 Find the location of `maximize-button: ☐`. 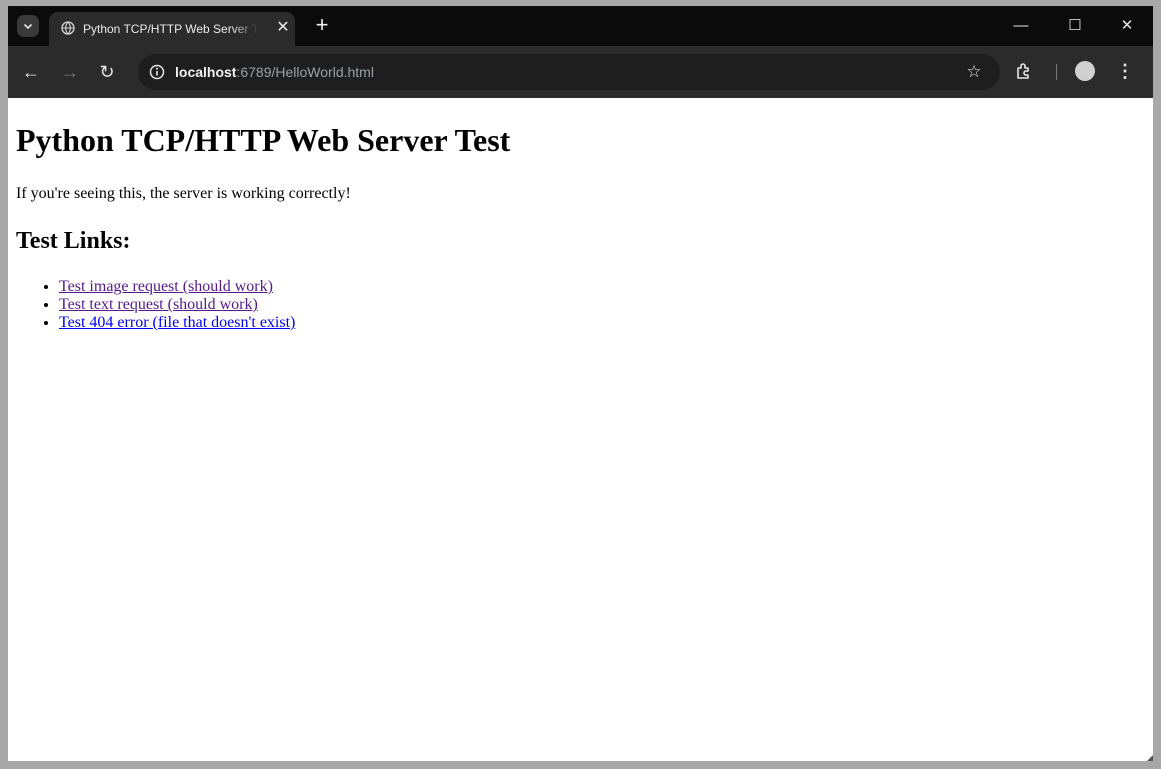

maximize-button: ☐ is located at coordinates (1075, 26).